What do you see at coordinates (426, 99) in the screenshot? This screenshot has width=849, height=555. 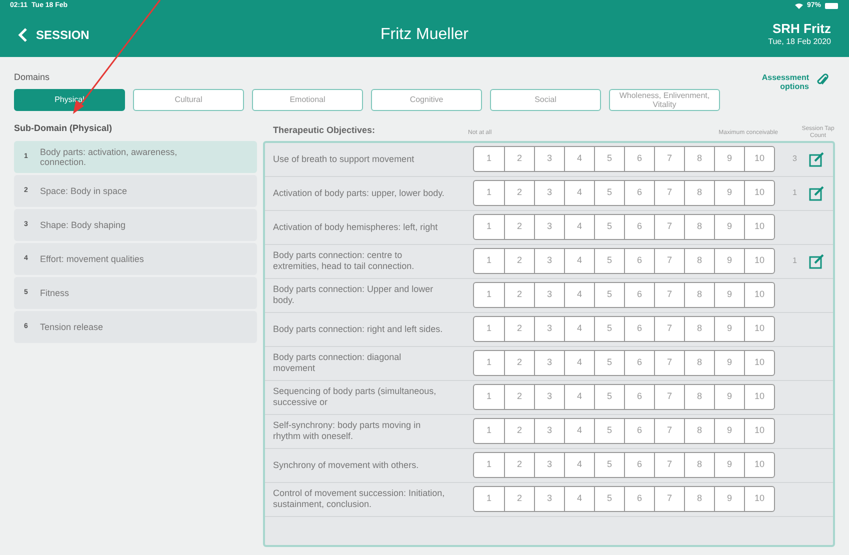 I see `domain-tab: Cognitive` at bounding box center [426, 99].